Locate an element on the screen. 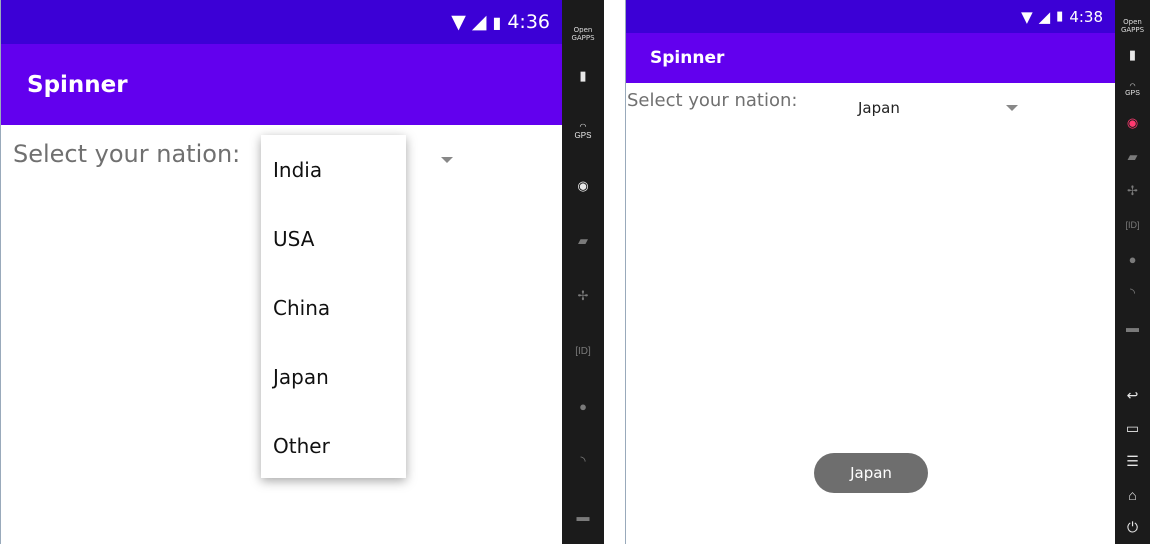 Image resolution: width=1150 pixels, height=544 pixels. emulator-side-panel: Open GAPPS ▮ ◠ GPS ◉ ▰ ✢ [ID] ● ◝ ▬ is located at coordinates (583, 272).